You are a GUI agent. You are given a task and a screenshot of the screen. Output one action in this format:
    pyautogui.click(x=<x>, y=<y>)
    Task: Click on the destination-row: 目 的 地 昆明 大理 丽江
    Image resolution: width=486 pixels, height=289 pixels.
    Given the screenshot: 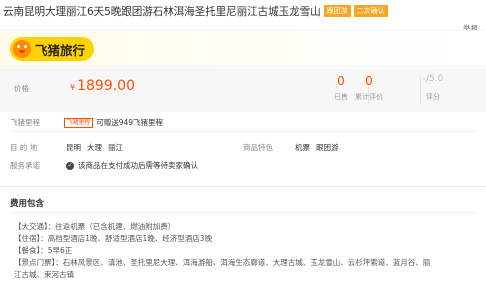 What is the action you would take?
    pyautogui.click(x=66, y=147)
    